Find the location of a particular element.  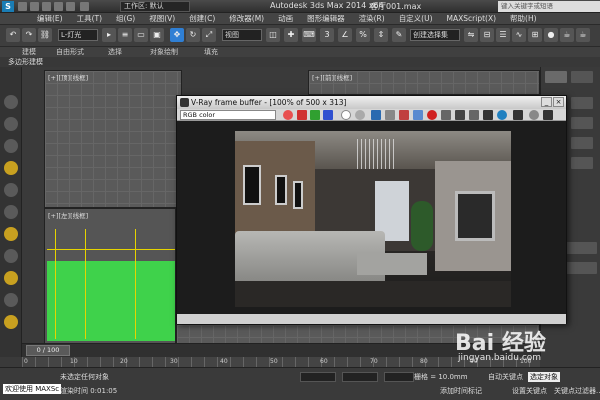

sphere-tool-icon is located at coordinates (11, 234).